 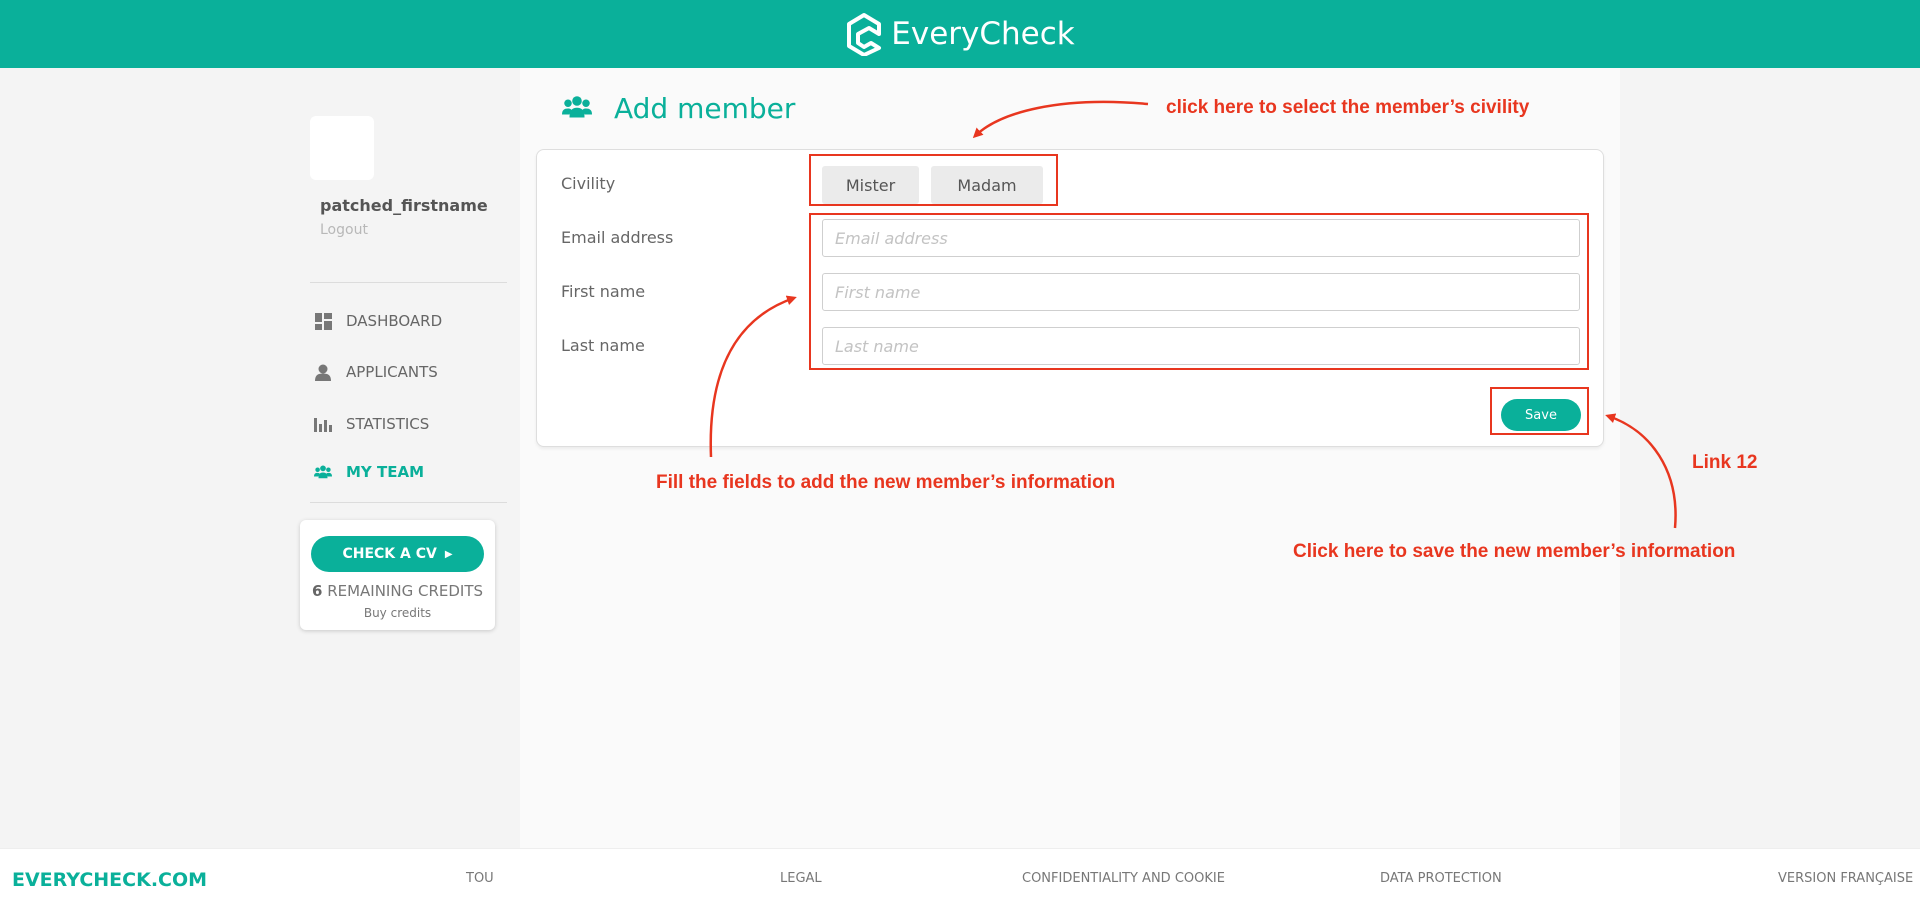 What do you see at coordinates (404, 205) in the screenshot?
I see `username: patched_firstname` at bounding box center [404, 205].